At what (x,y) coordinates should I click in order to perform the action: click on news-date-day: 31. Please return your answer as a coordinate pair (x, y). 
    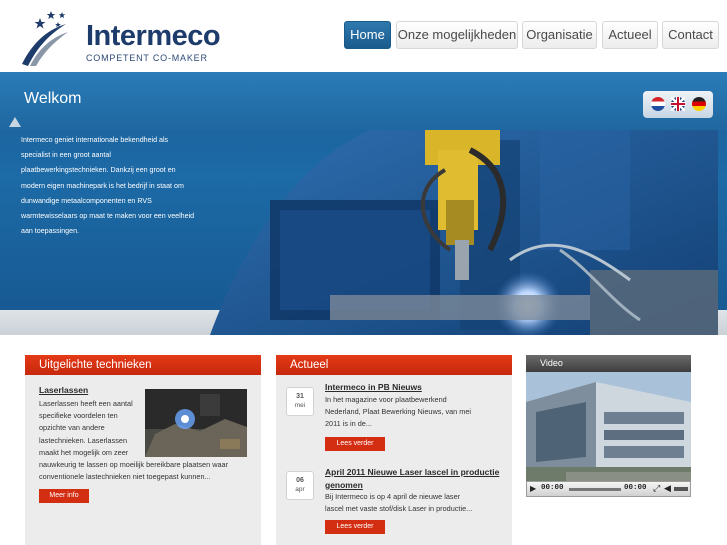
    Looking at the image, I should click on (300, 396).